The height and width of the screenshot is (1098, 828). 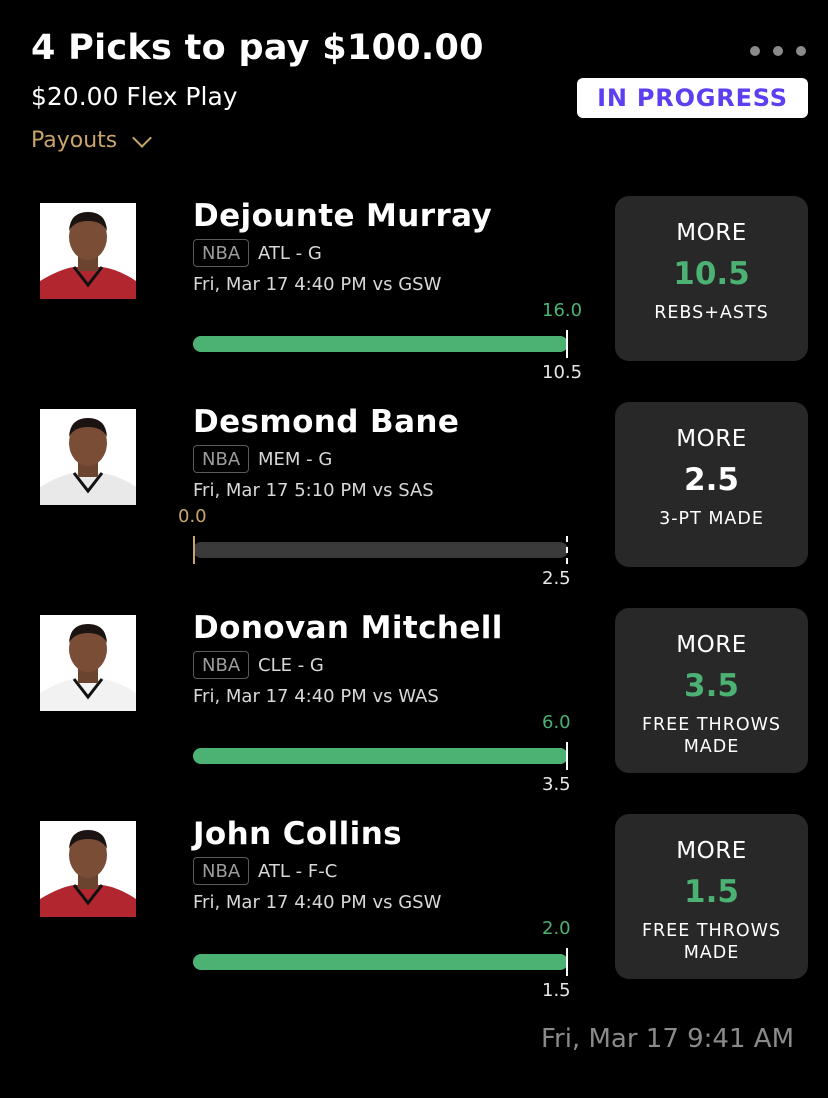 I want to click on projection-card: MORE 10.5 REBS+ASTS, so click(x=711, y=278).